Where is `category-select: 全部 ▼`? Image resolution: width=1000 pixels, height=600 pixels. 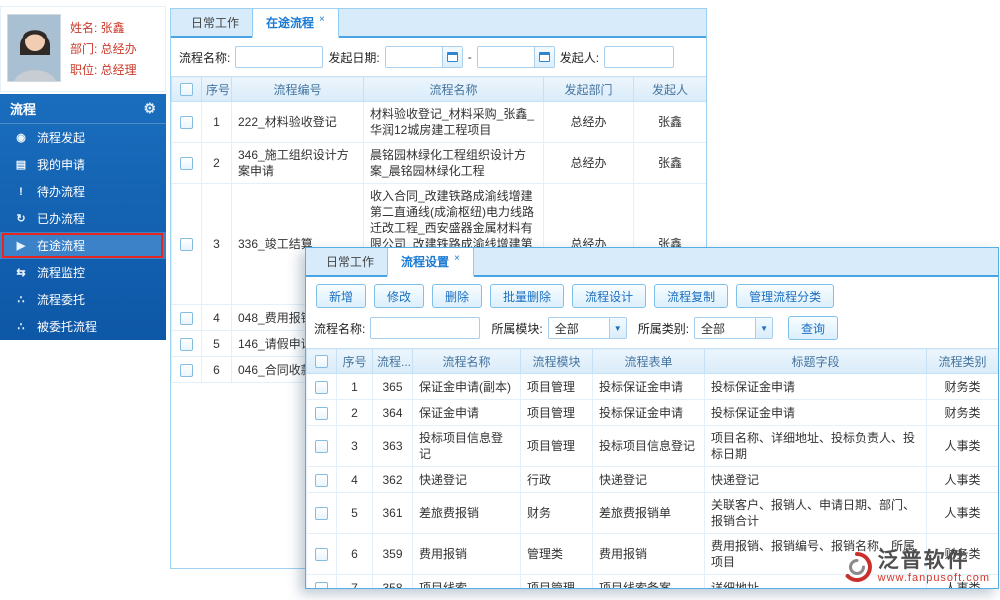
category-select: 全部 ▼ is located at coordinates (734, 328).